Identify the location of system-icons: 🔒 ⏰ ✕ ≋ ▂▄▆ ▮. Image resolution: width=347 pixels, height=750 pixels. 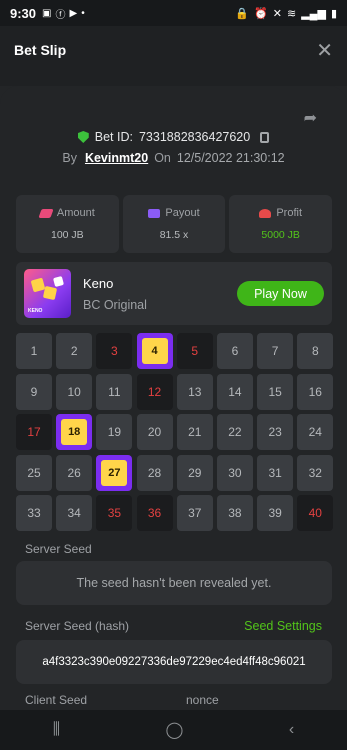
(286, 13).